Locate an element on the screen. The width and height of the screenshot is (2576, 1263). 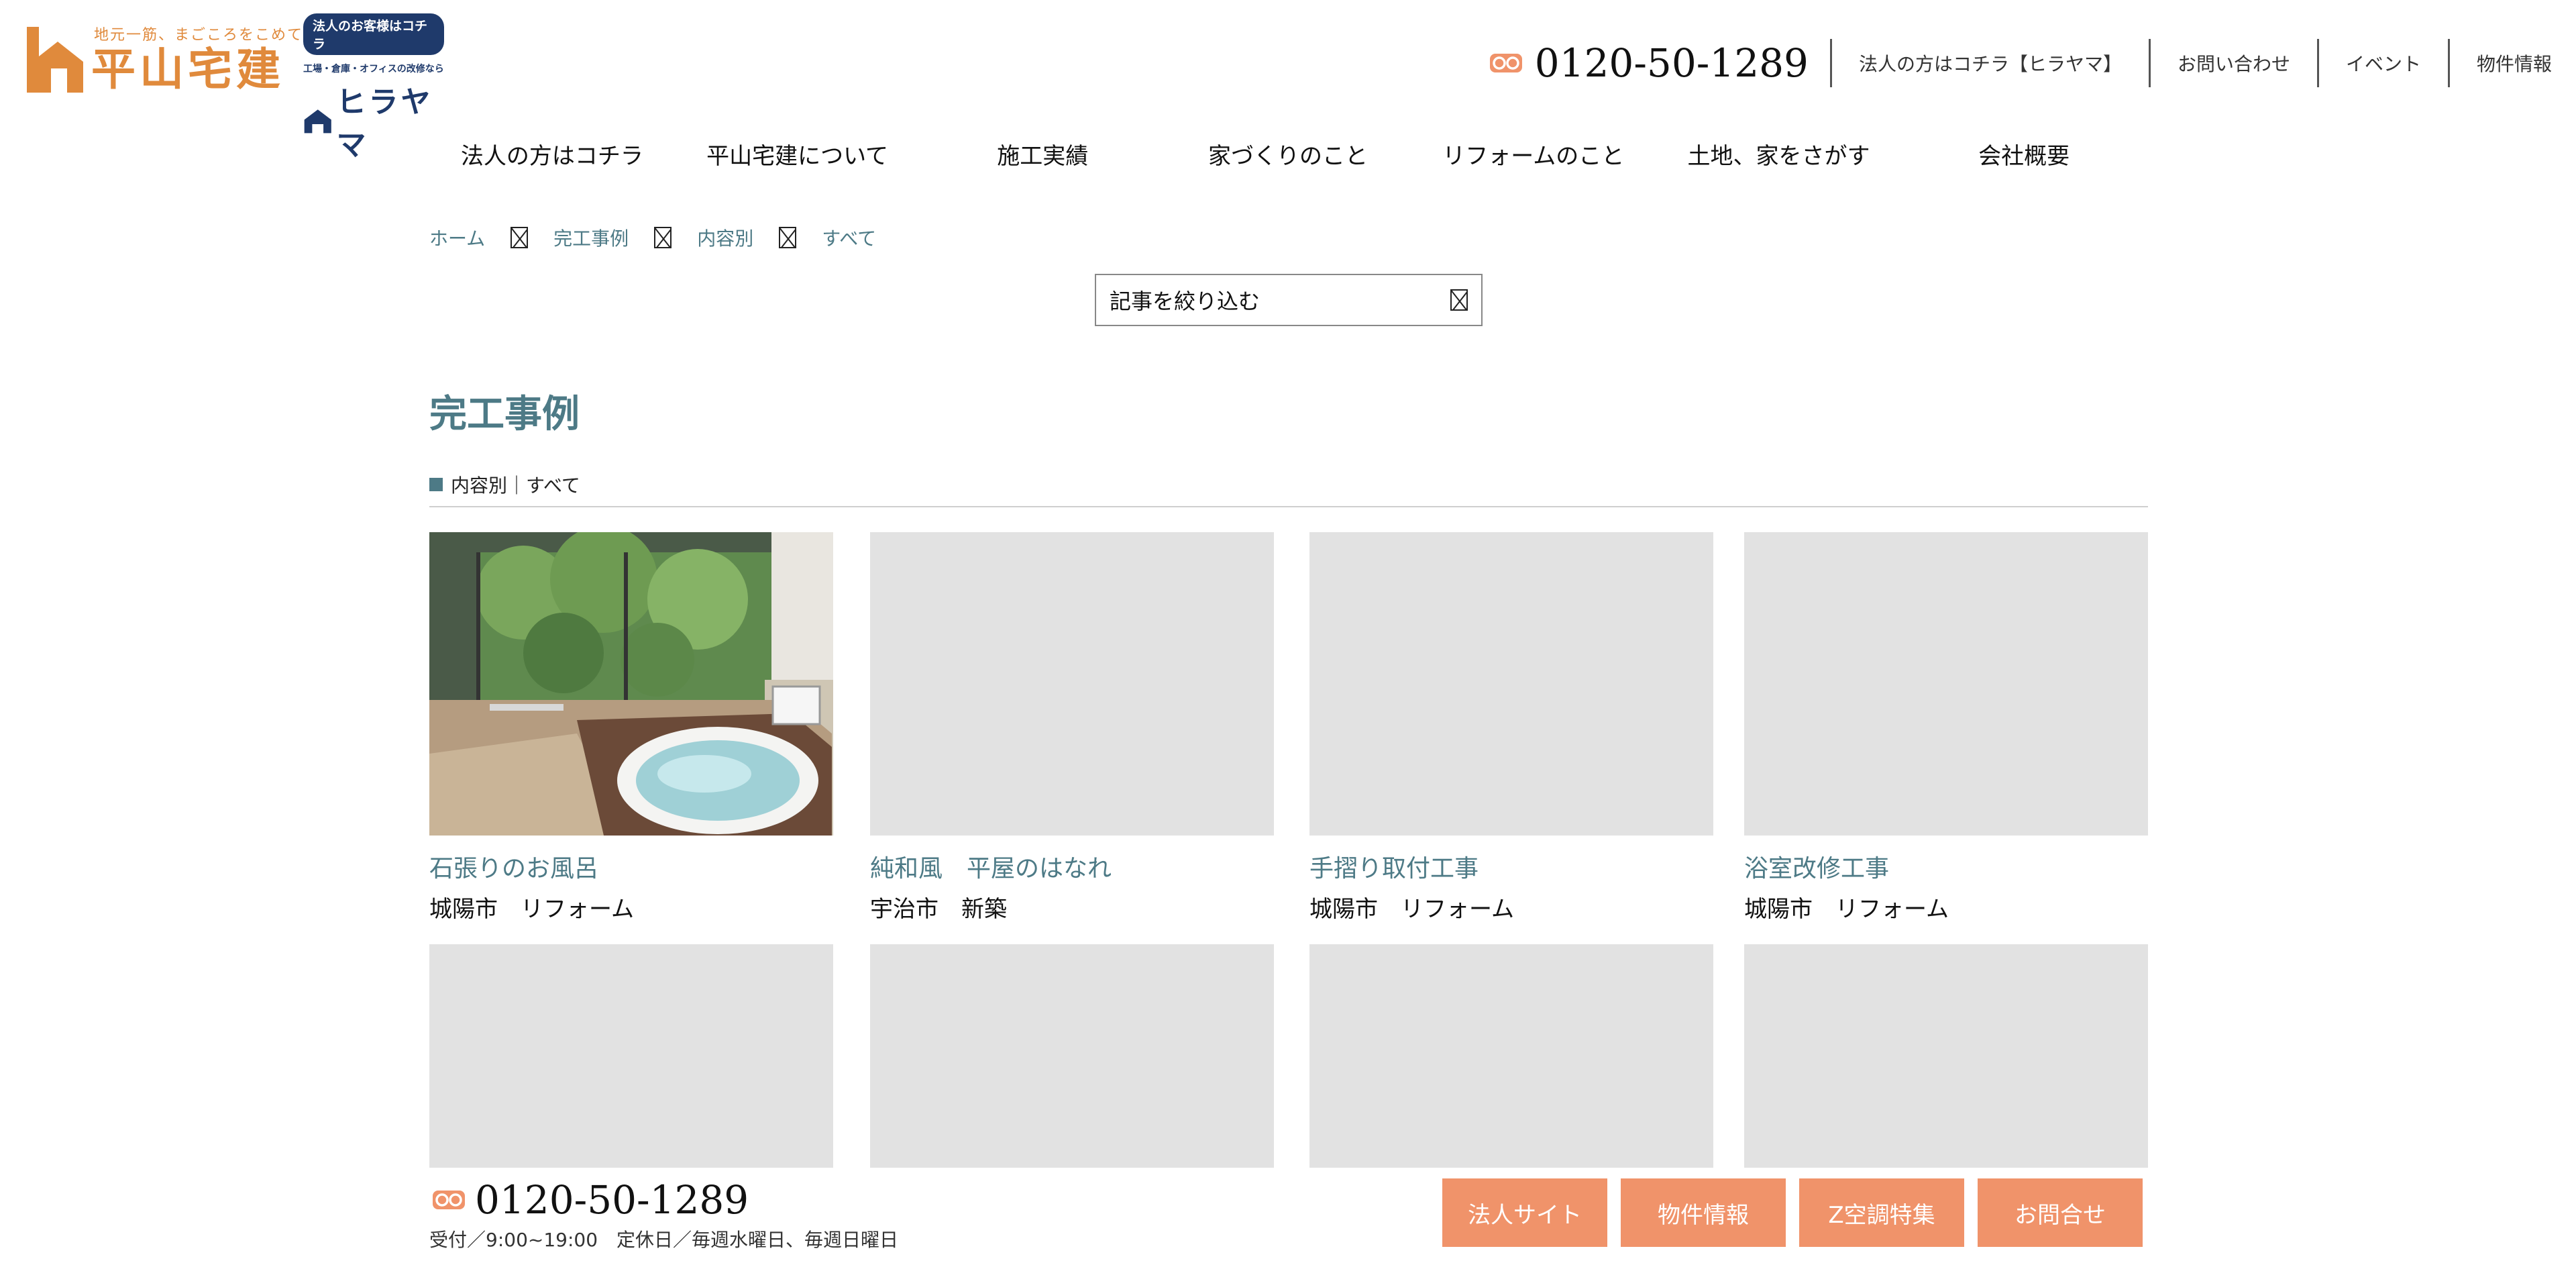
business-hours: 受付／9:00~19:00 定休日／毎週水曜日、毎週日曜日 is located at coordinates (664, 1240).